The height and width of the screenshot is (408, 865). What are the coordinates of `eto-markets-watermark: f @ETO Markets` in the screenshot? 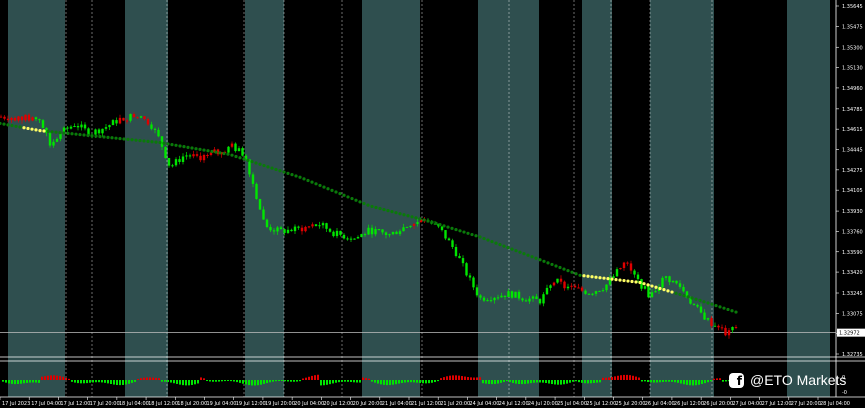 It's located at (787, 380).